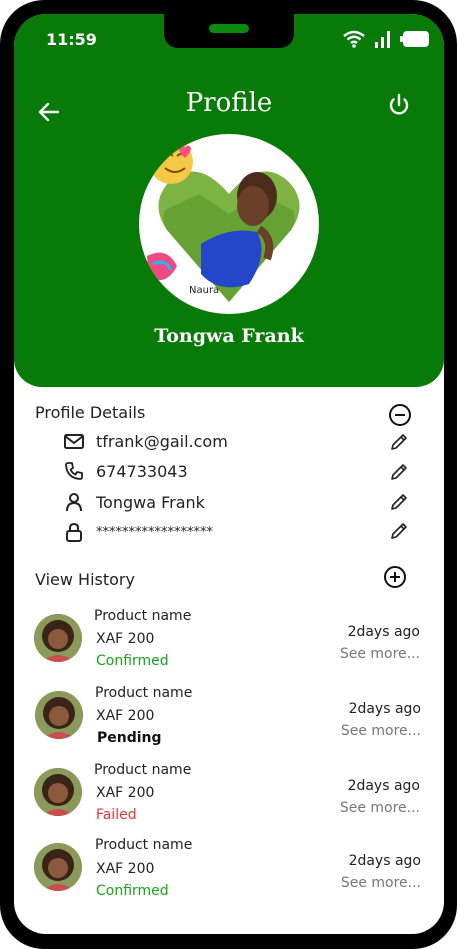 The height and width of the screenshot is (949, 457). What do you see at coordinates (229, 103) in the screenshot?
I see `page-title: Profile` at bounding box center [229, 103].